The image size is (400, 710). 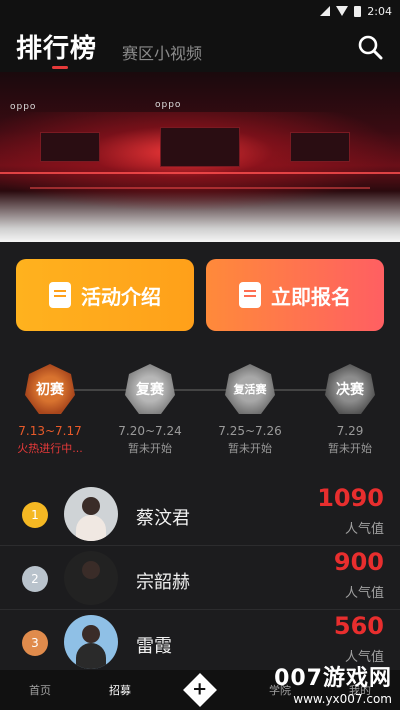 I want to click on popularity-value: 900, so click(x=358, y=562).